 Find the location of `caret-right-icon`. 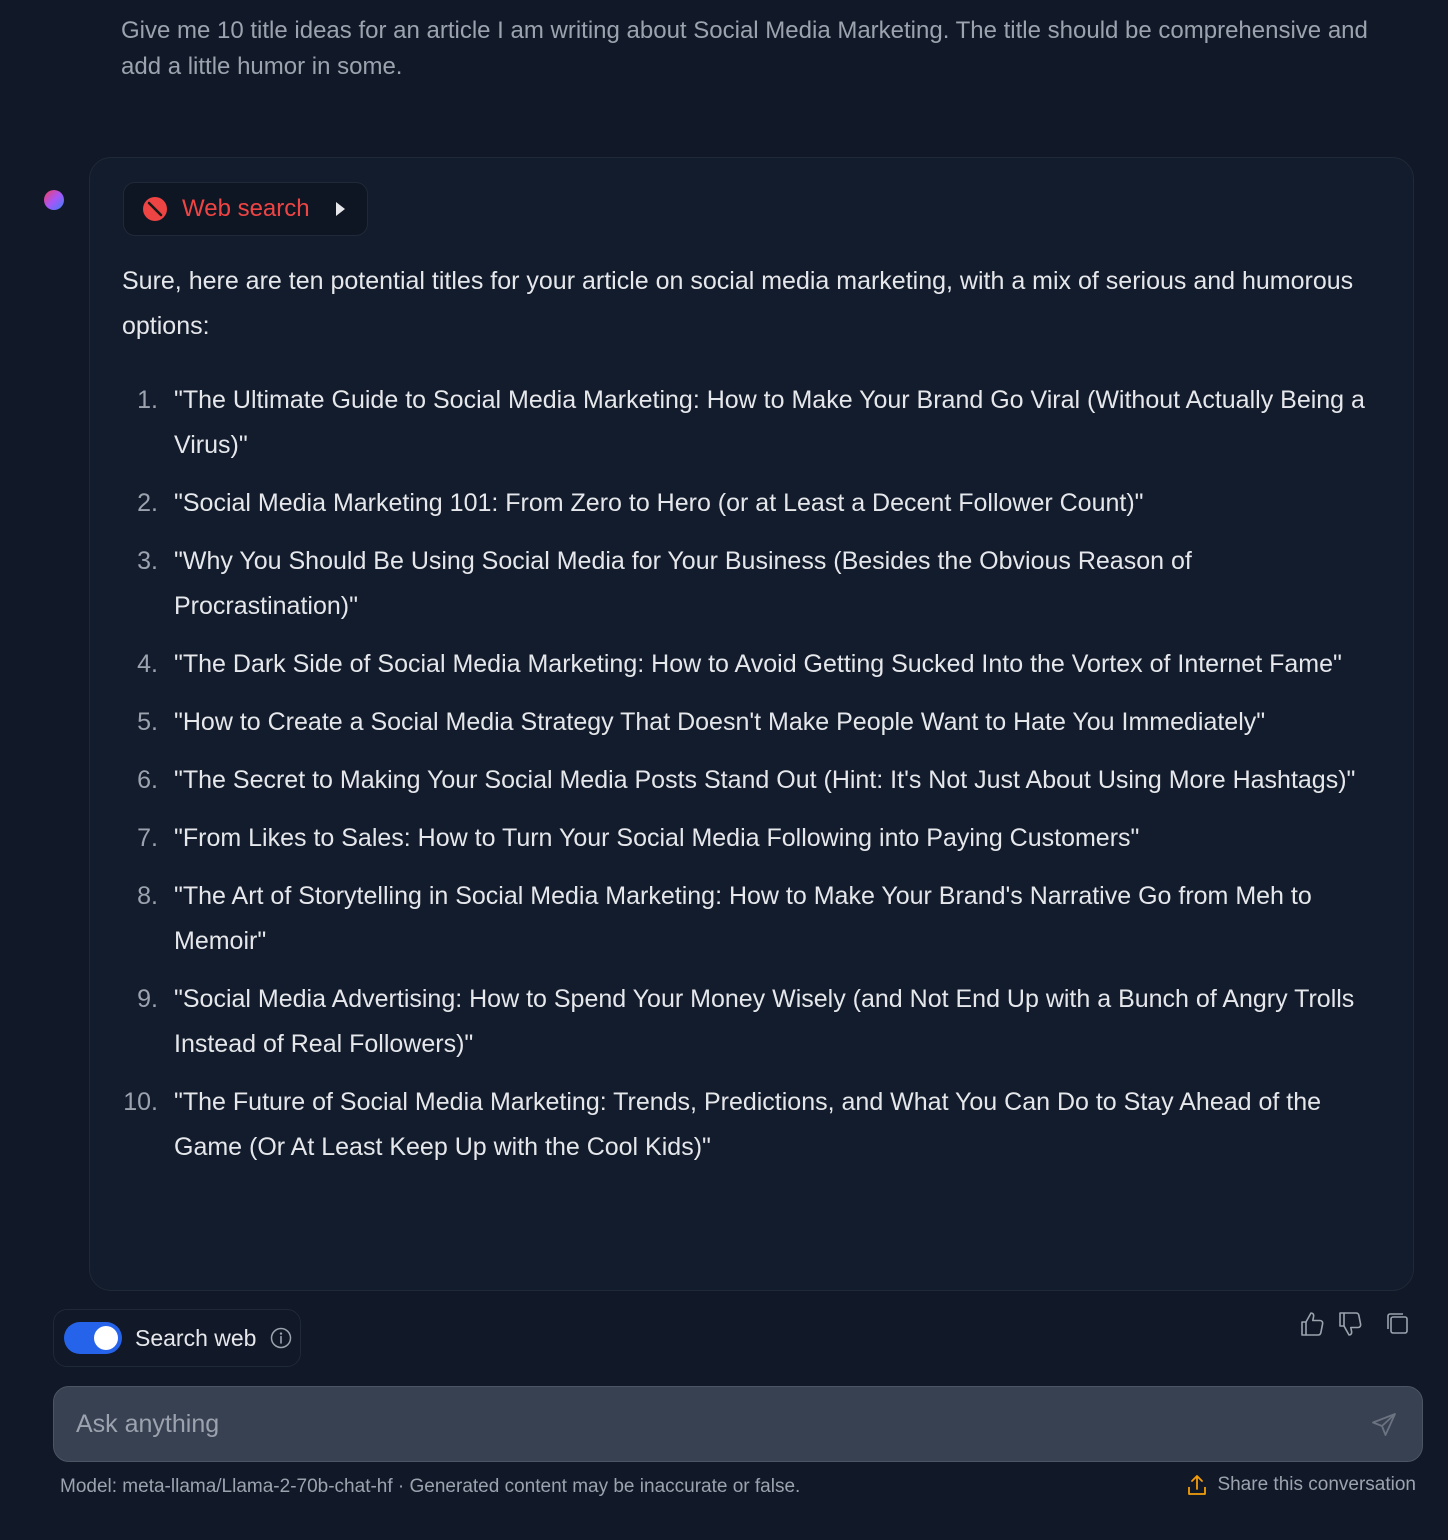

caret-right-icon is located at coordinates (340, 209).